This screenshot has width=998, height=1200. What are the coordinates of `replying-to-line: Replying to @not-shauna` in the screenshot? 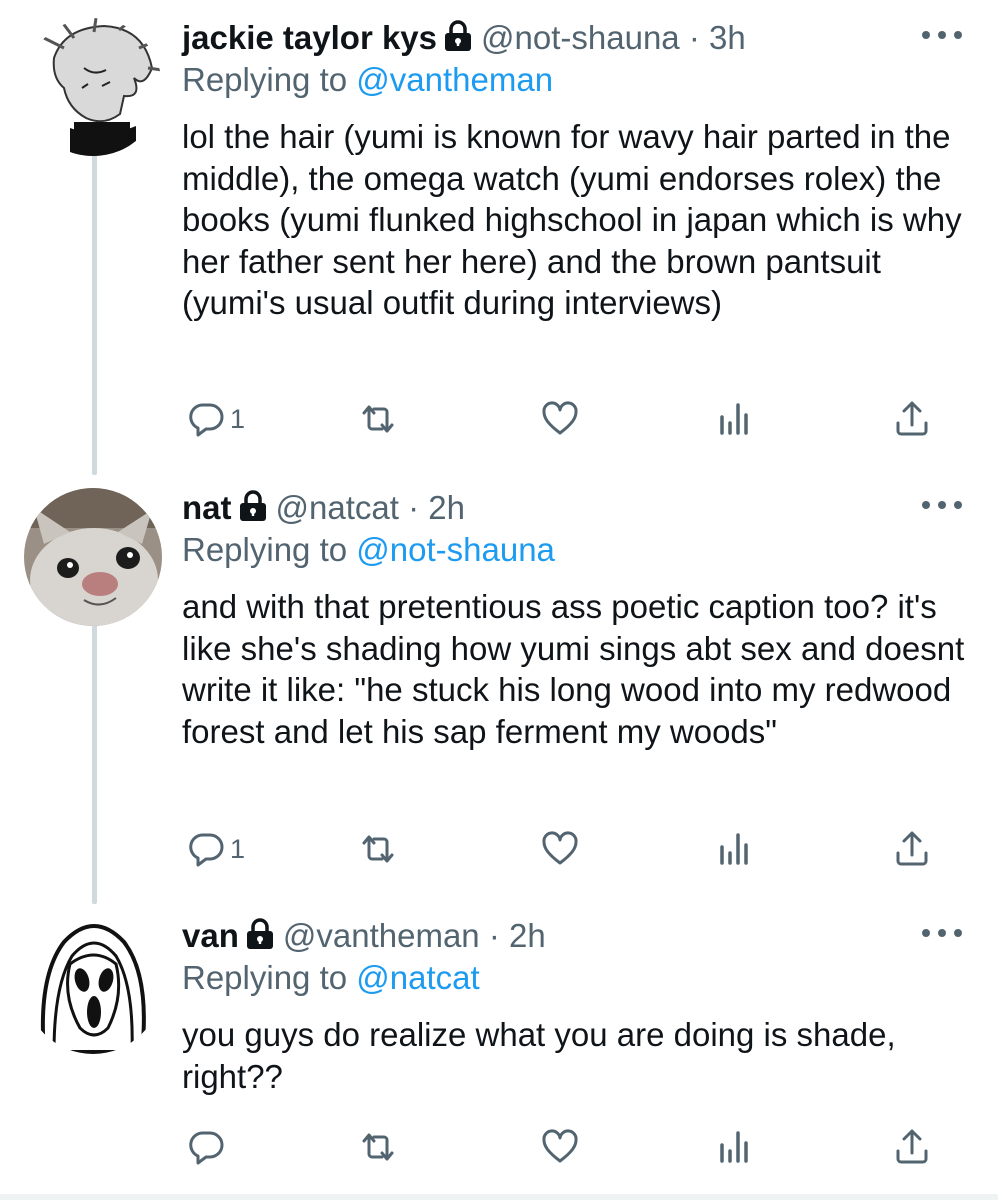 It's located at (368, 550).